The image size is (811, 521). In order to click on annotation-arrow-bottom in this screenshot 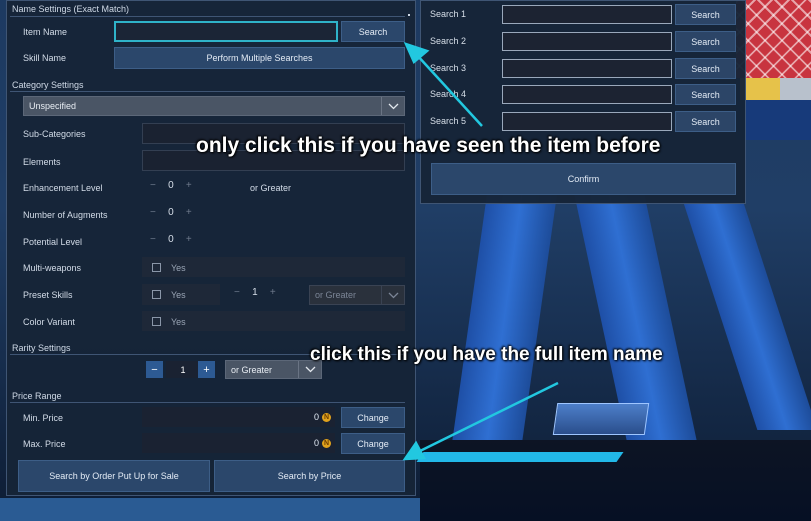, I will do `click(488, 417)`.